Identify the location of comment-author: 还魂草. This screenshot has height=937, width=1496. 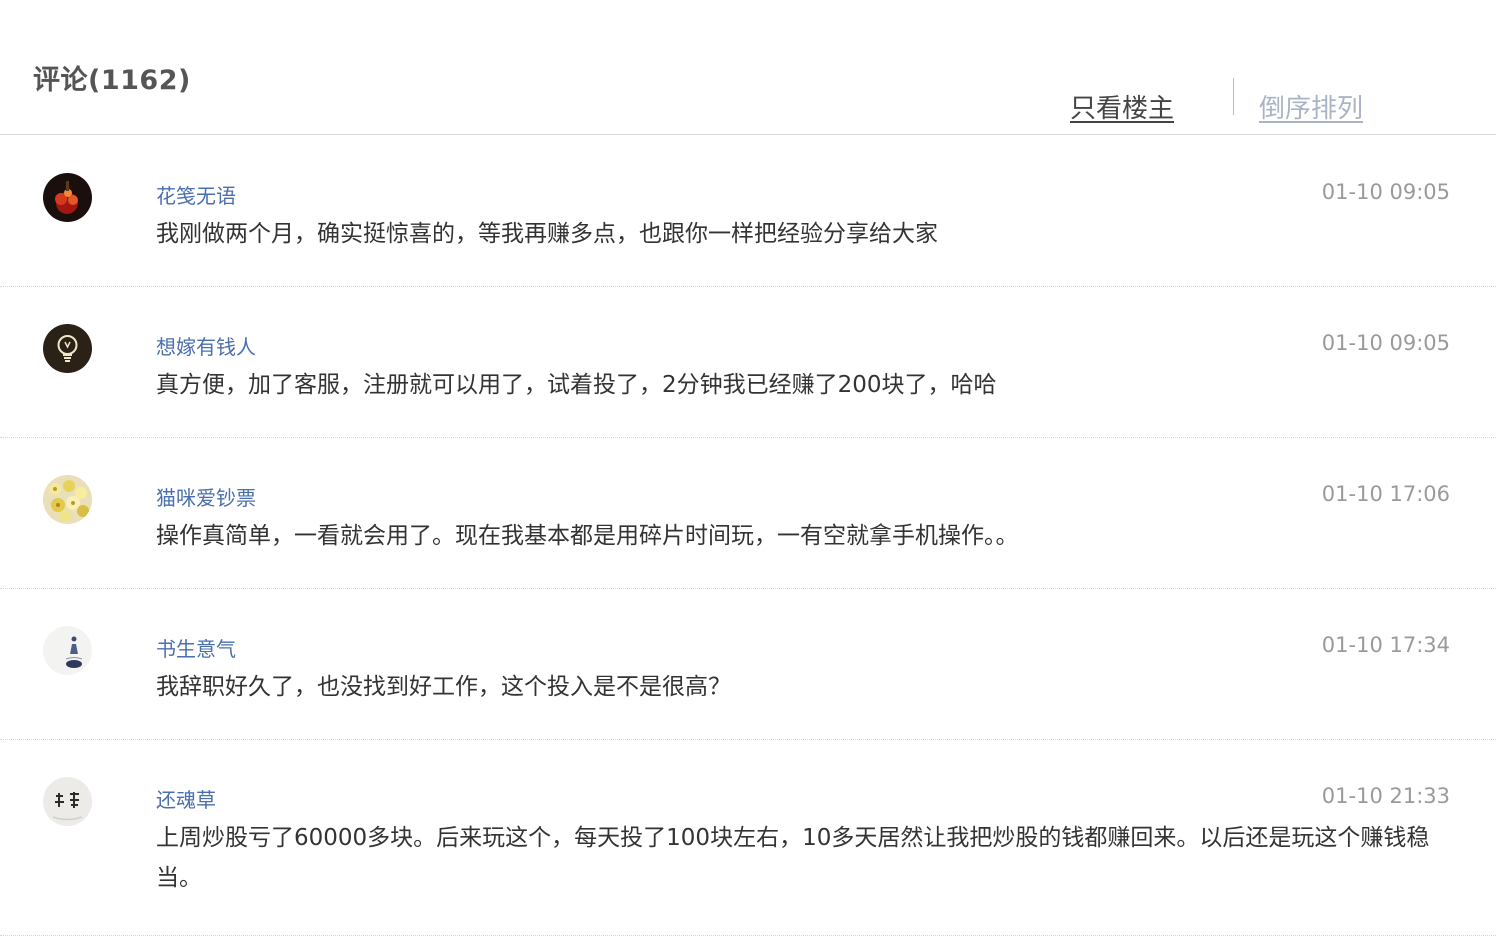
(186, 798).